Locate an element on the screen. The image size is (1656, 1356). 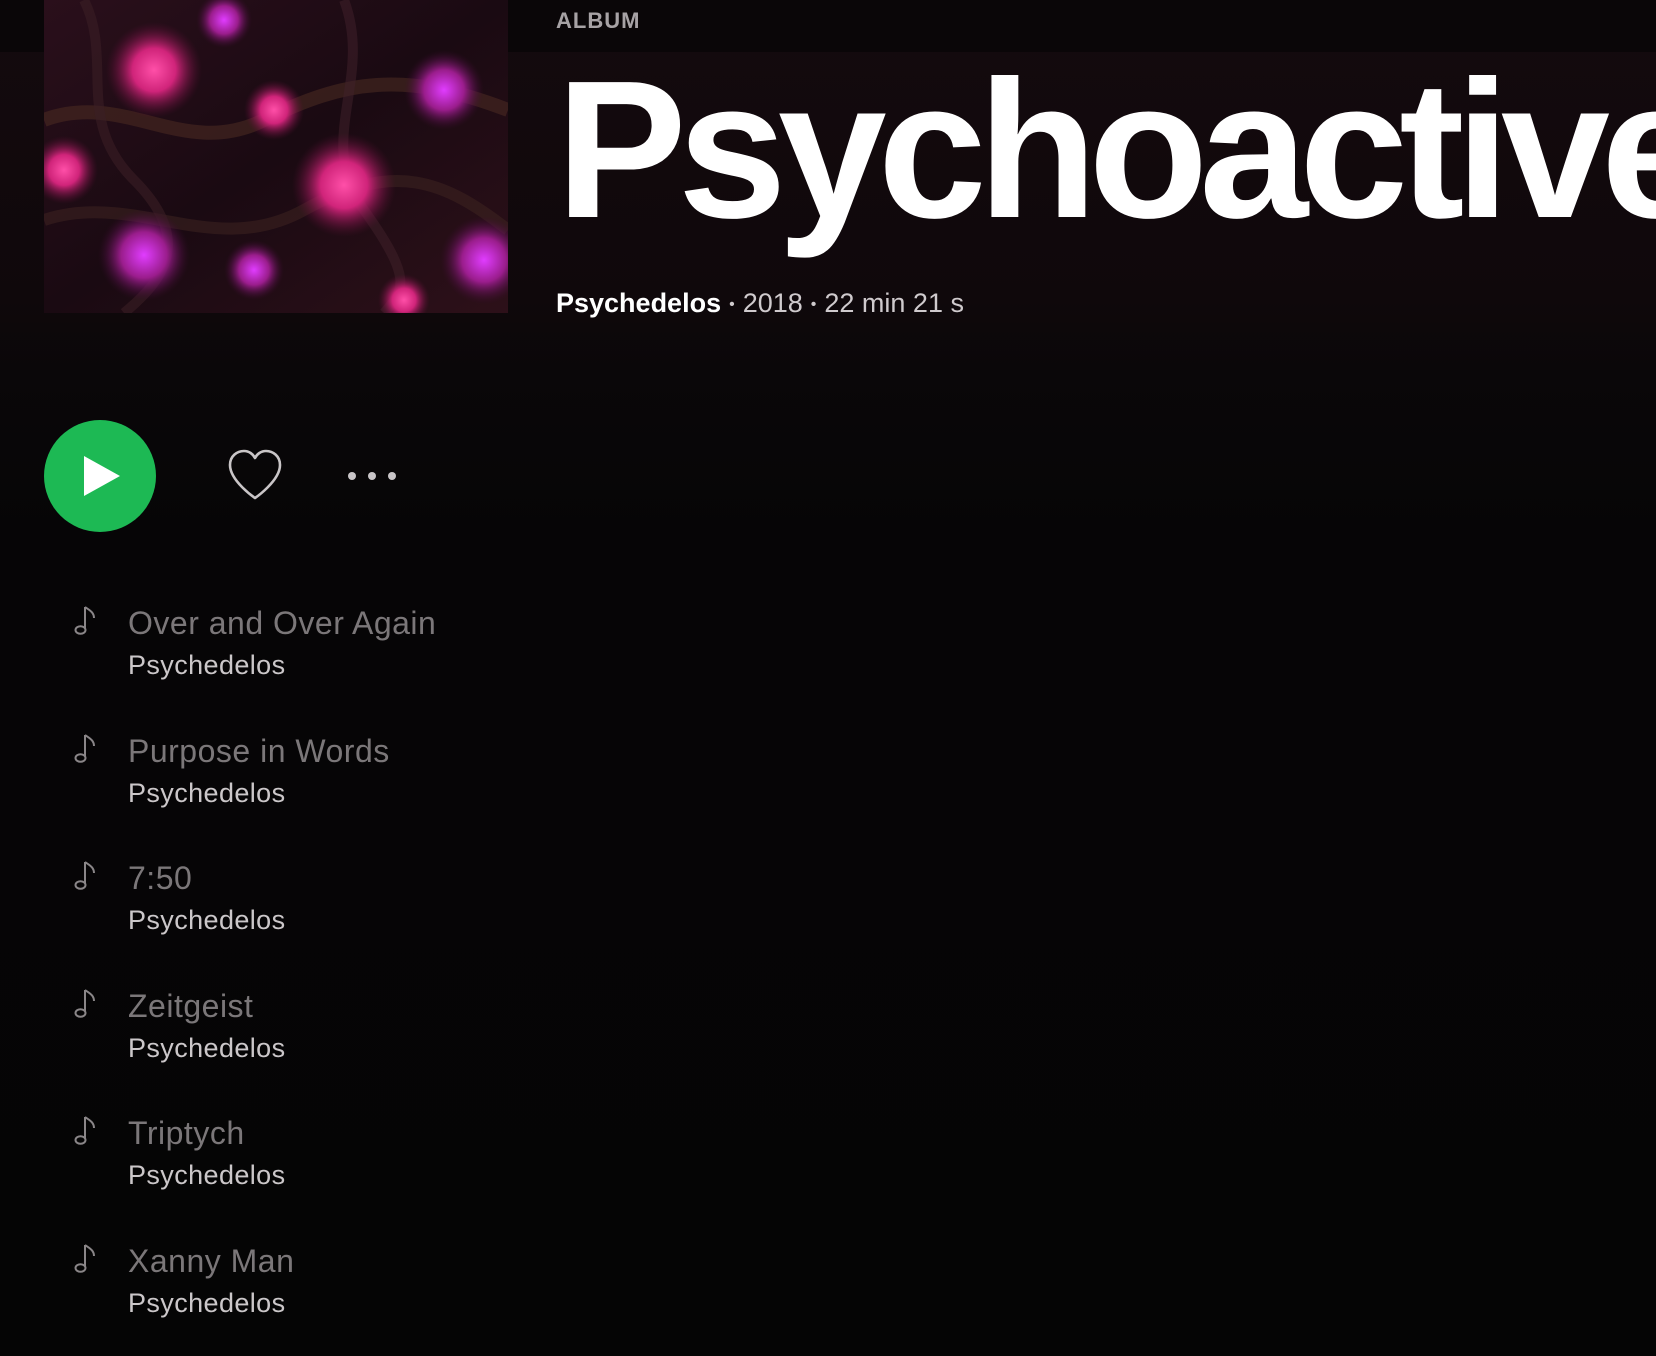
album-meta: Psychedelos • 2018 • 22 min 21 s is located at coordinates (760, 303).